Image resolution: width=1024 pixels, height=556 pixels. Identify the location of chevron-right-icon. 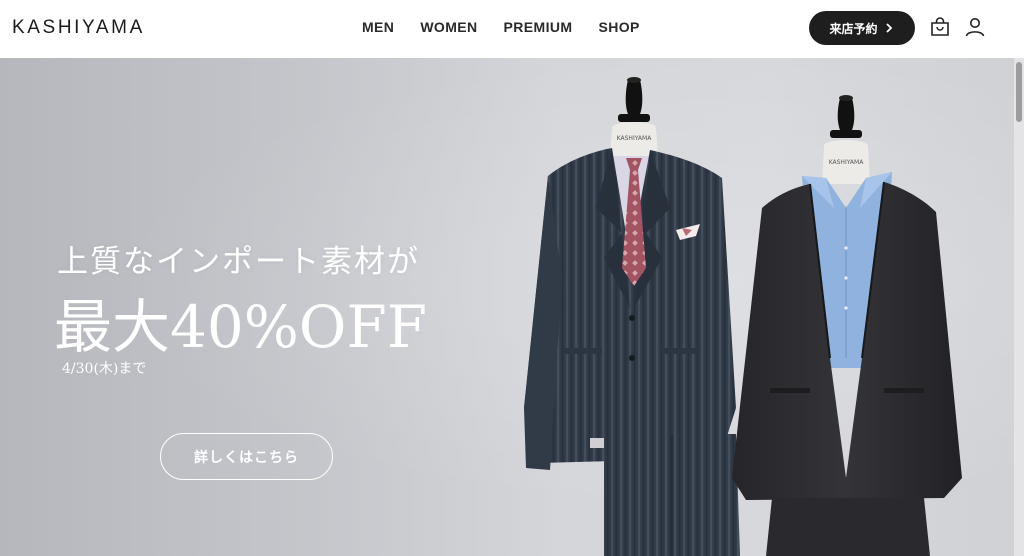
(889, 28).